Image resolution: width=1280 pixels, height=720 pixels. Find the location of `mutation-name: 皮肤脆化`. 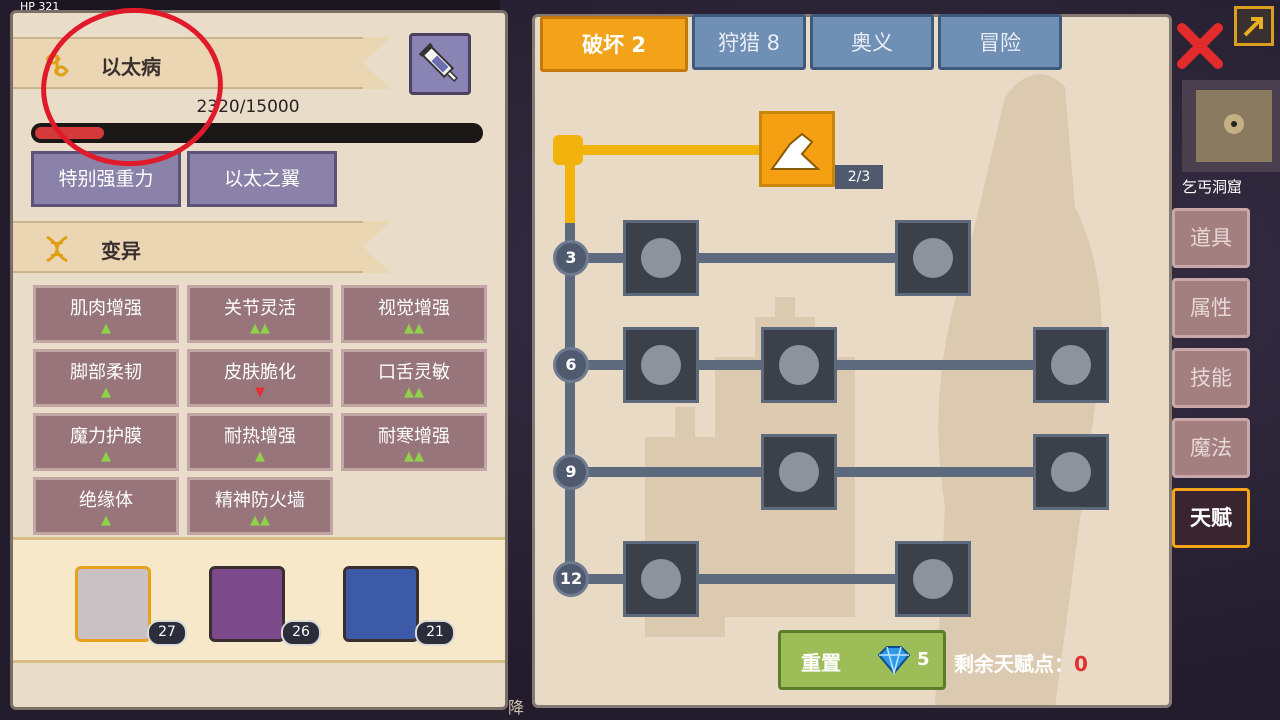

mutation-name: 皮肤脆化 is located at coordinates (260, 372).